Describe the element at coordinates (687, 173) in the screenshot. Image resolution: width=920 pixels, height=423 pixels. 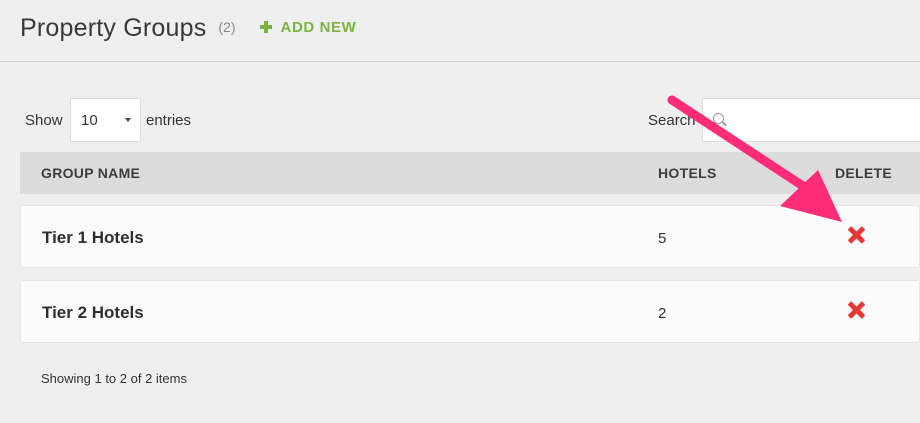
I see `column-header-hotels: HOTELS` at that location.